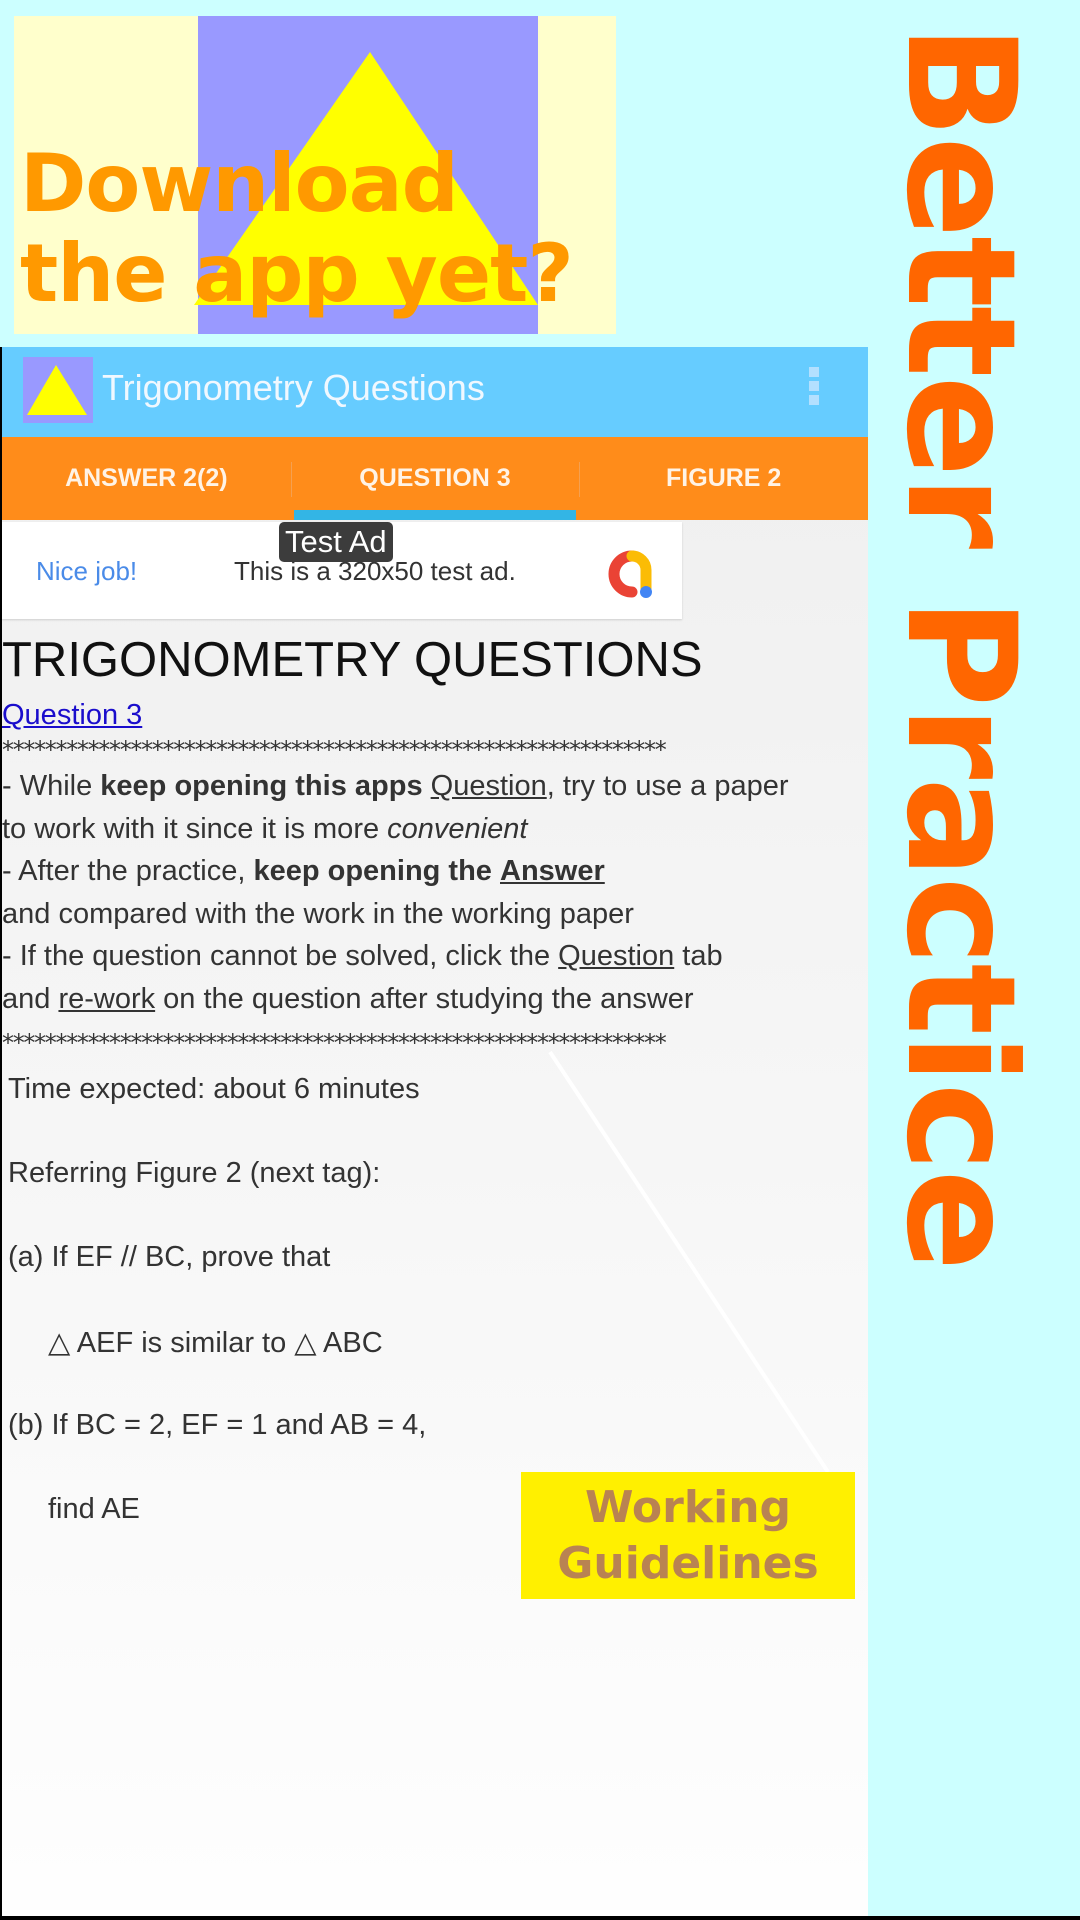 The height and width of the screenshot is (1920, 1080). Describe the element at coordinates (814, 392) in the screenshot. I see `more-vert-icon` at that location.